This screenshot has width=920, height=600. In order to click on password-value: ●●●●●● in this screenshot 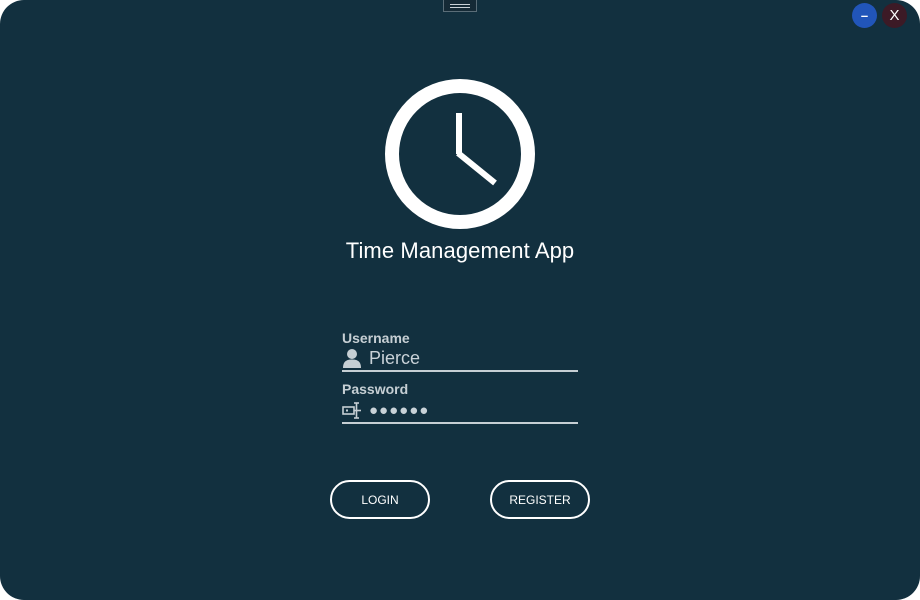, I will do `click(399, 410)`.